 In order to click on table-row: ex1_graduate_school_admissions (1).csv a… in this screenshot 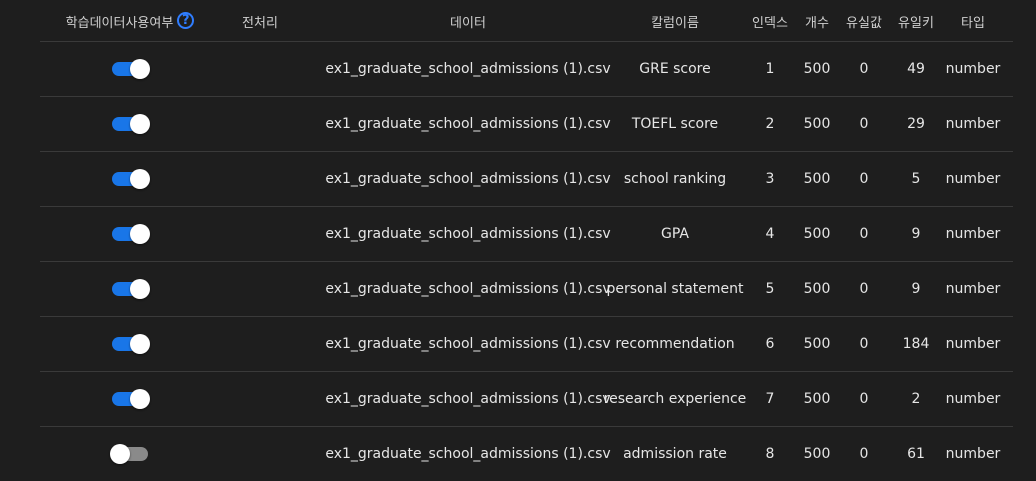, I will do `click(526, 454)`.